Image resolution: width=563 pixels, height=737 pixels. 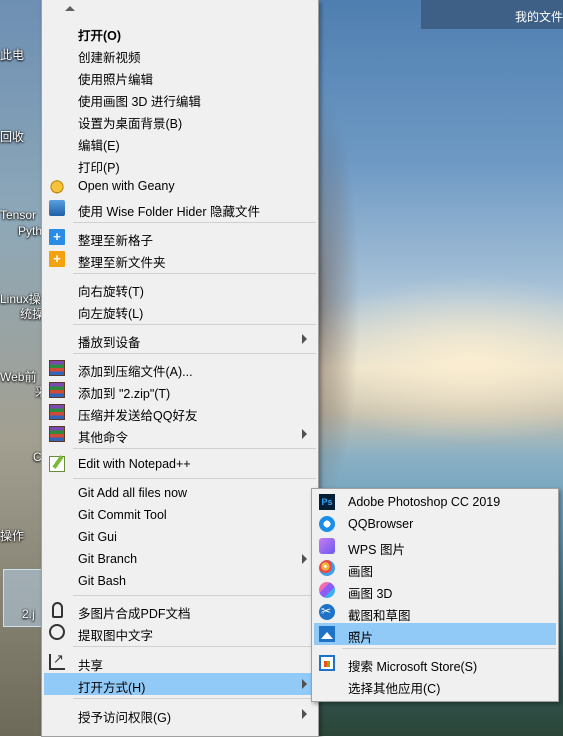 I want to click on wise-folder-hider-icon, so click(x=57, y=208).